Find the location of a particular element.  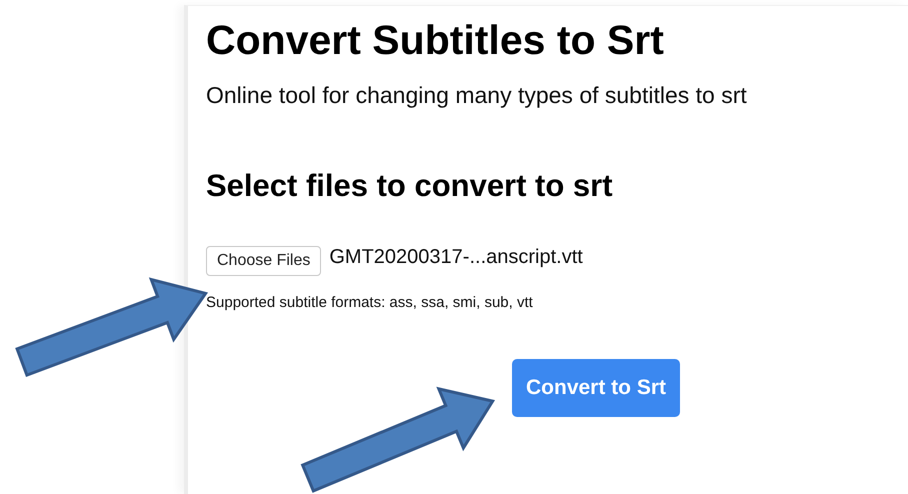

page-title: Convert Subtitles to Srt is located at coordinates (435, 40).